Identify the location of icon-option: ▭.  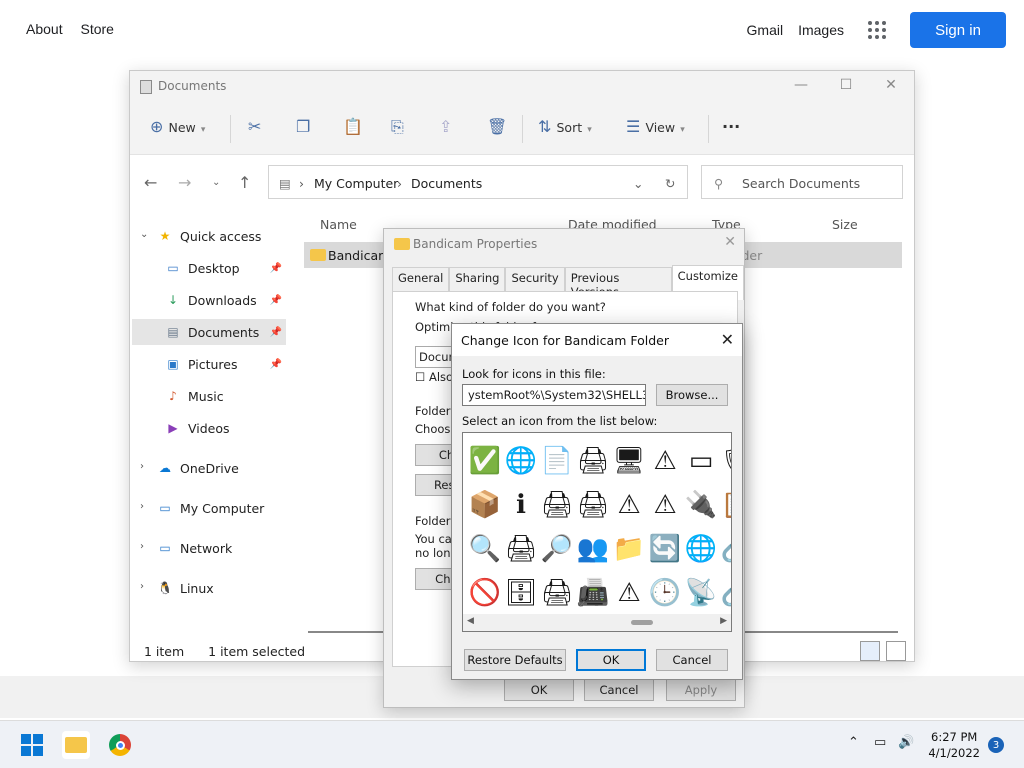
(701, 461).